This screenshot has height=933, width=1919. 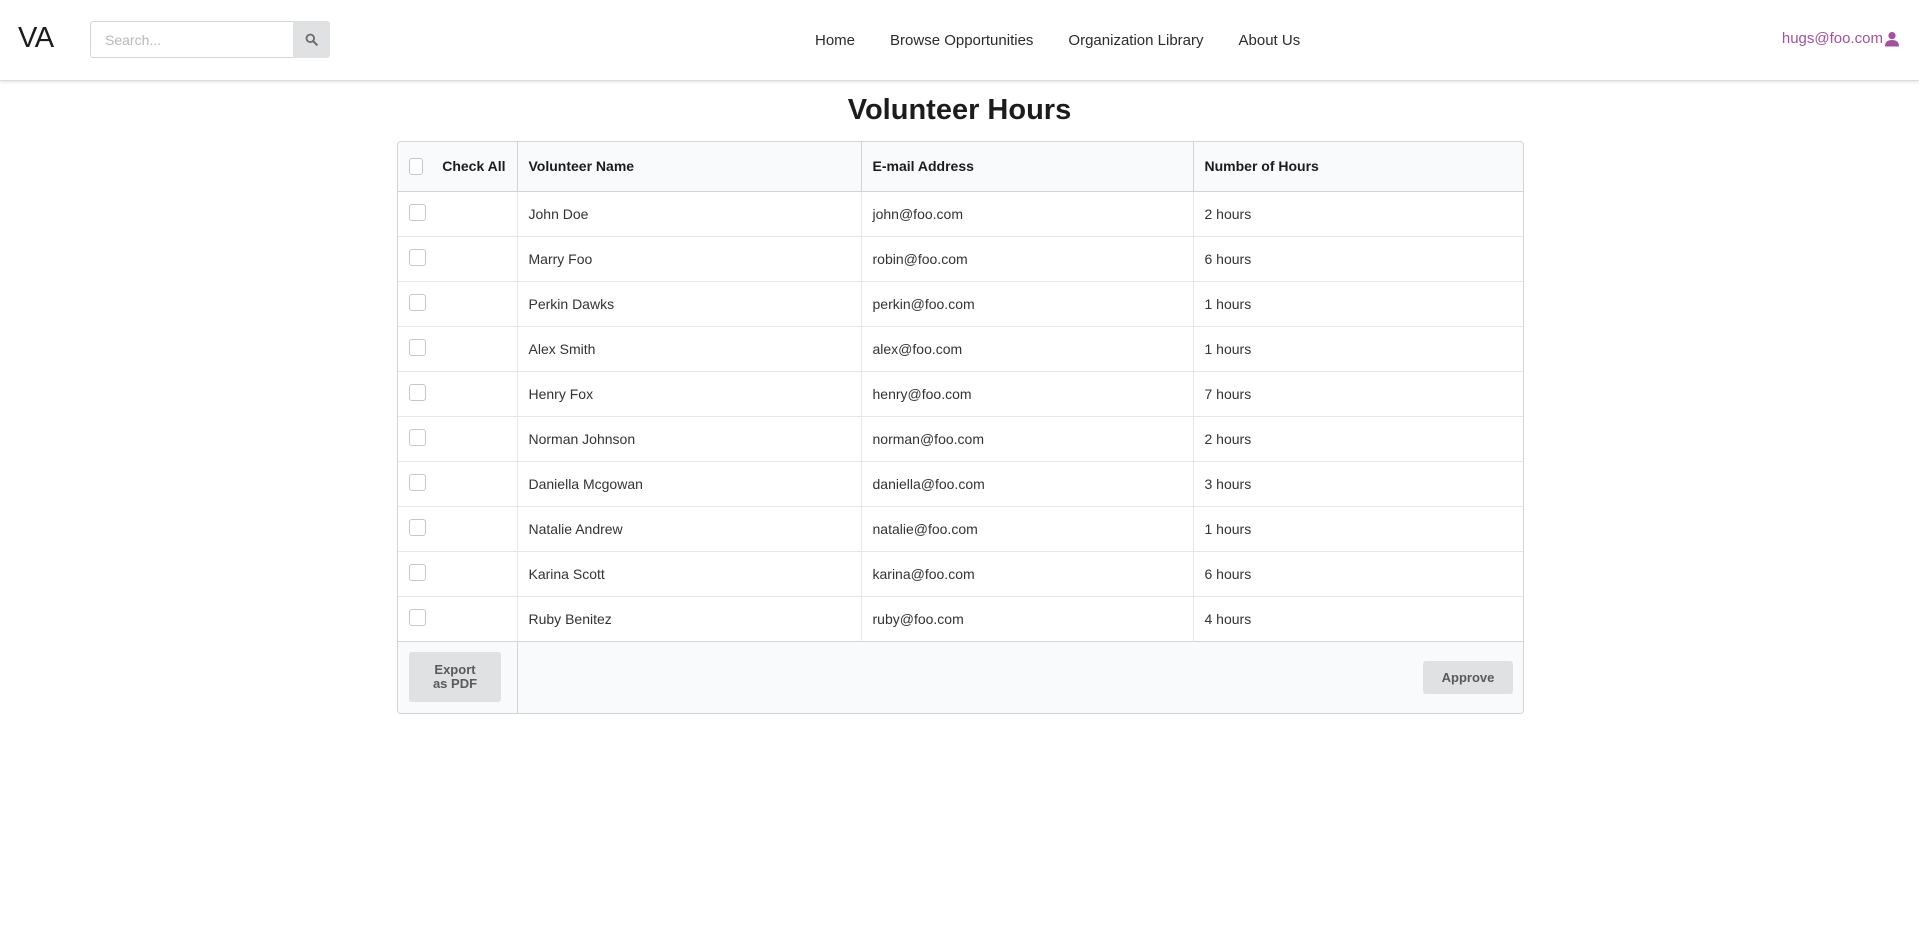 I want to click on nav-about-us: About Us, so click(x=1270, y=41).